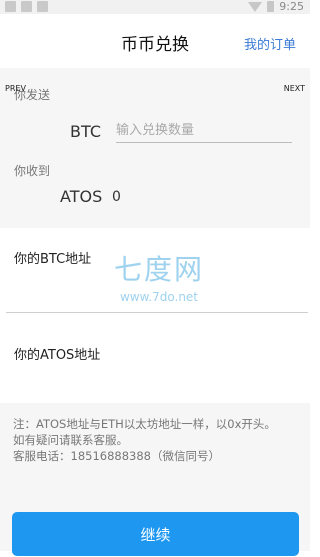 The image size is (320, 557). I want to click on watermark-url: www.7do.net, so click(159, 297).